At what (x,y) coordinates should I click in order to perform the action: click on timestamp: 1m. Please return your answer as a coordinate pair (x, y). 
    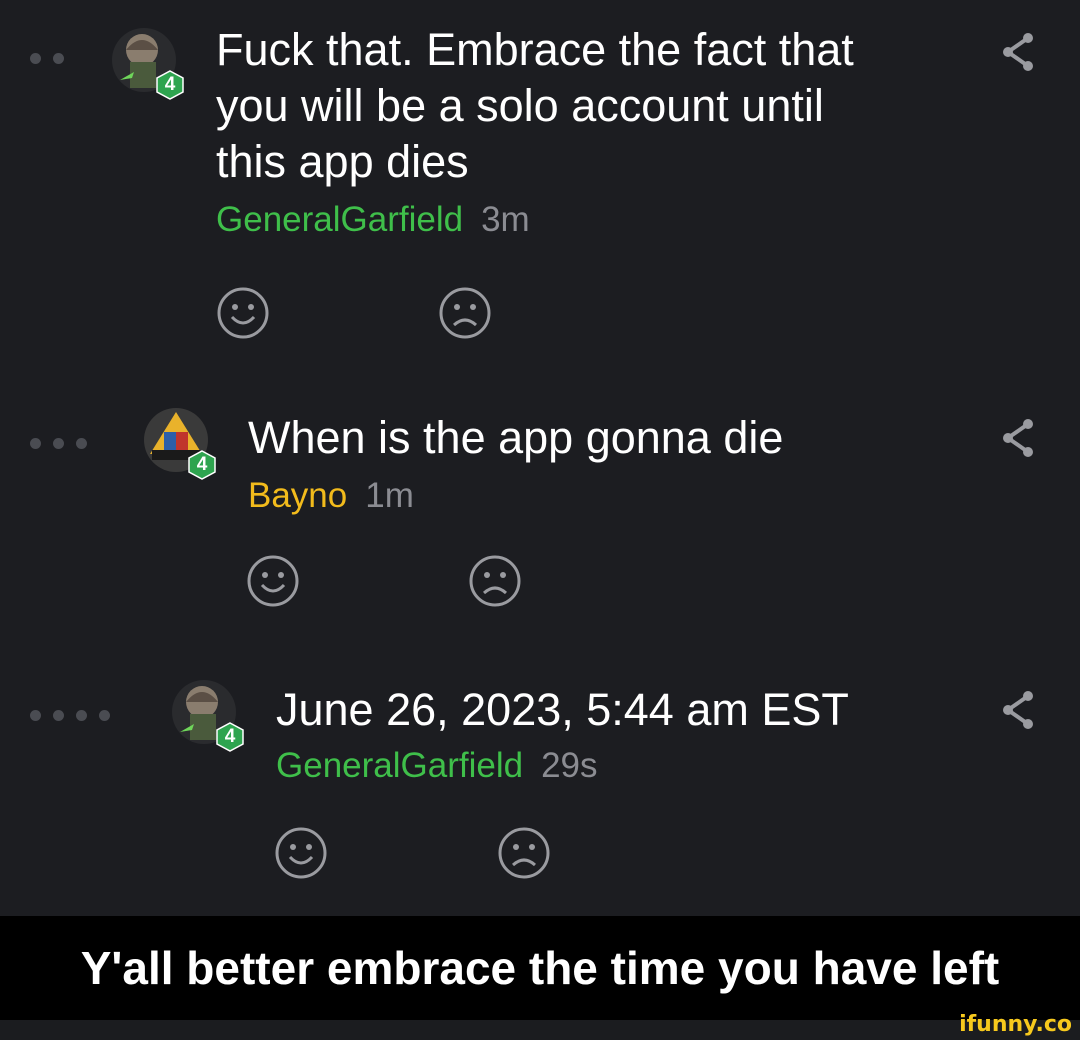
    Looking at the image, I should click on (389, 495).